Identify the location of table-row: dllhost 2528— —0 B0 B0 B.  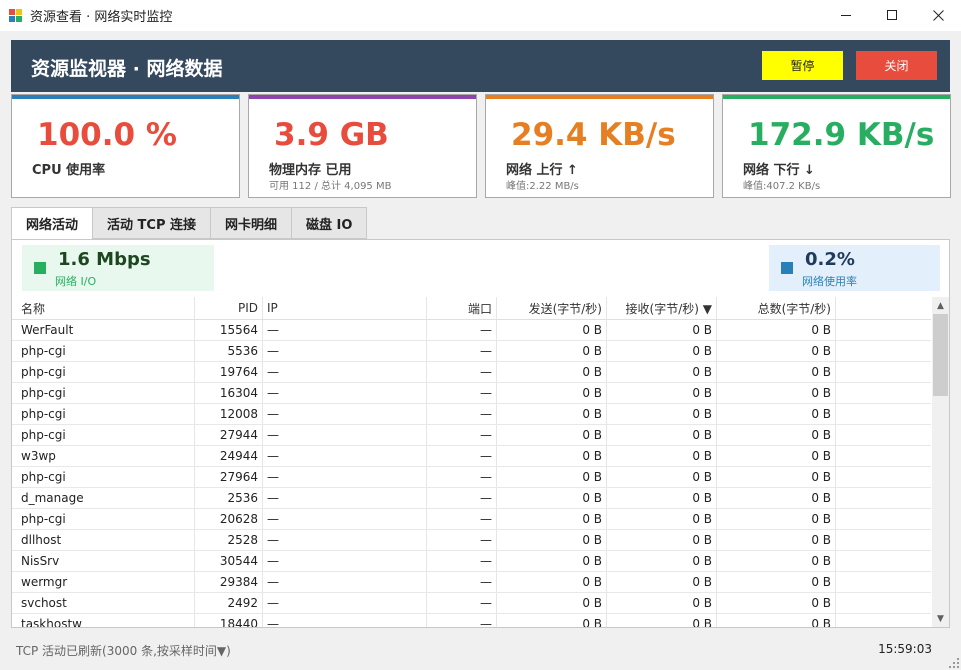
(471, 540).